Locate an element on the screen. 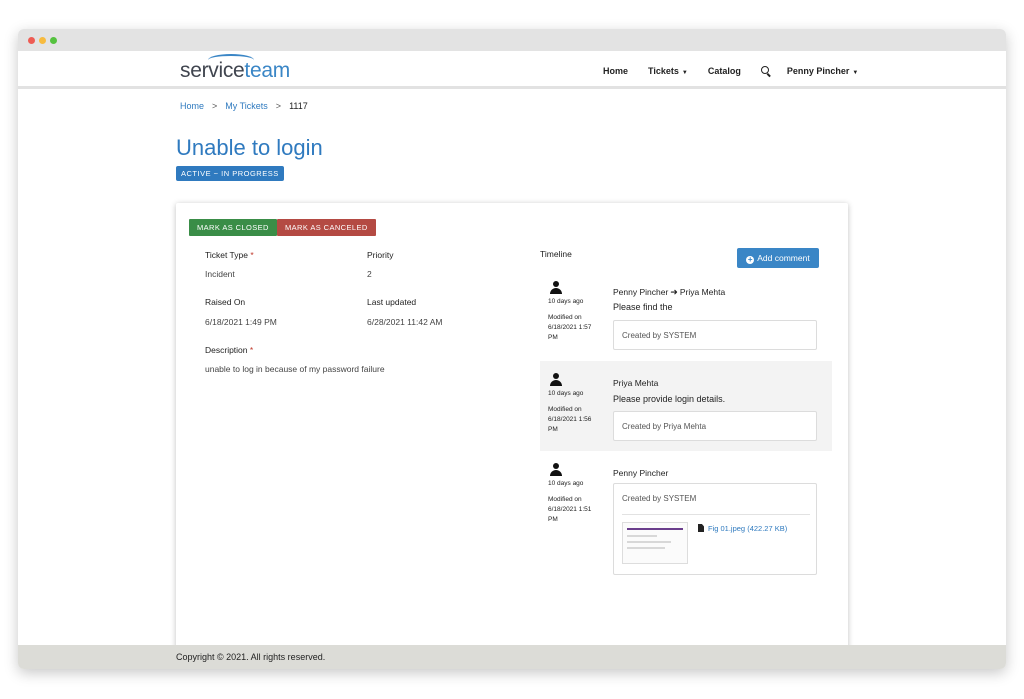 The image size is (1024, 699). arrow-right-icon: ➜ is located at coordinates (674, 292).